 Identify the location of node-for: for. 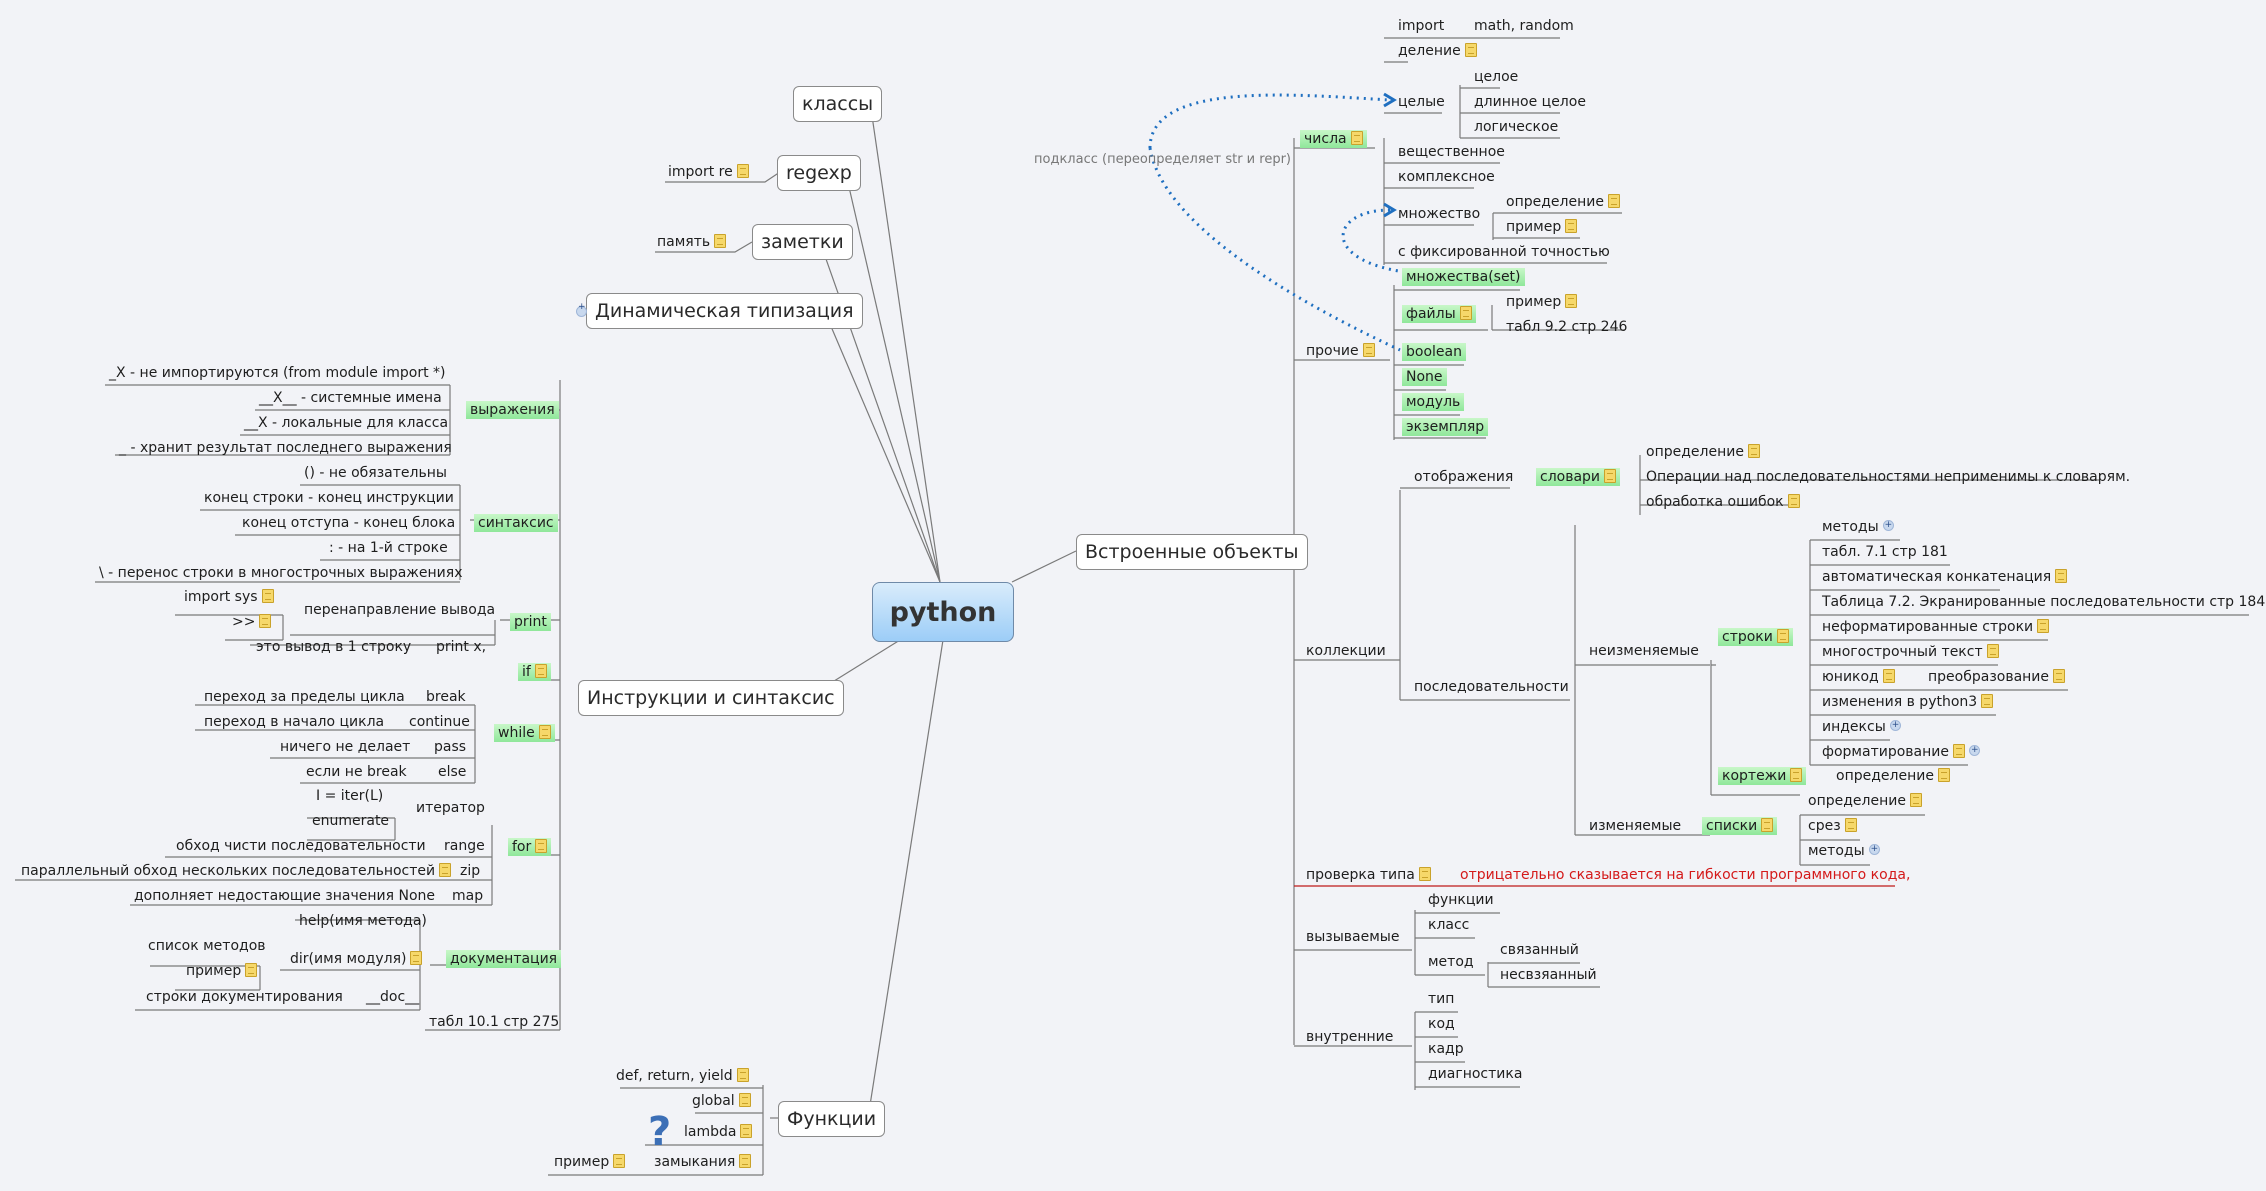
(530, 847).